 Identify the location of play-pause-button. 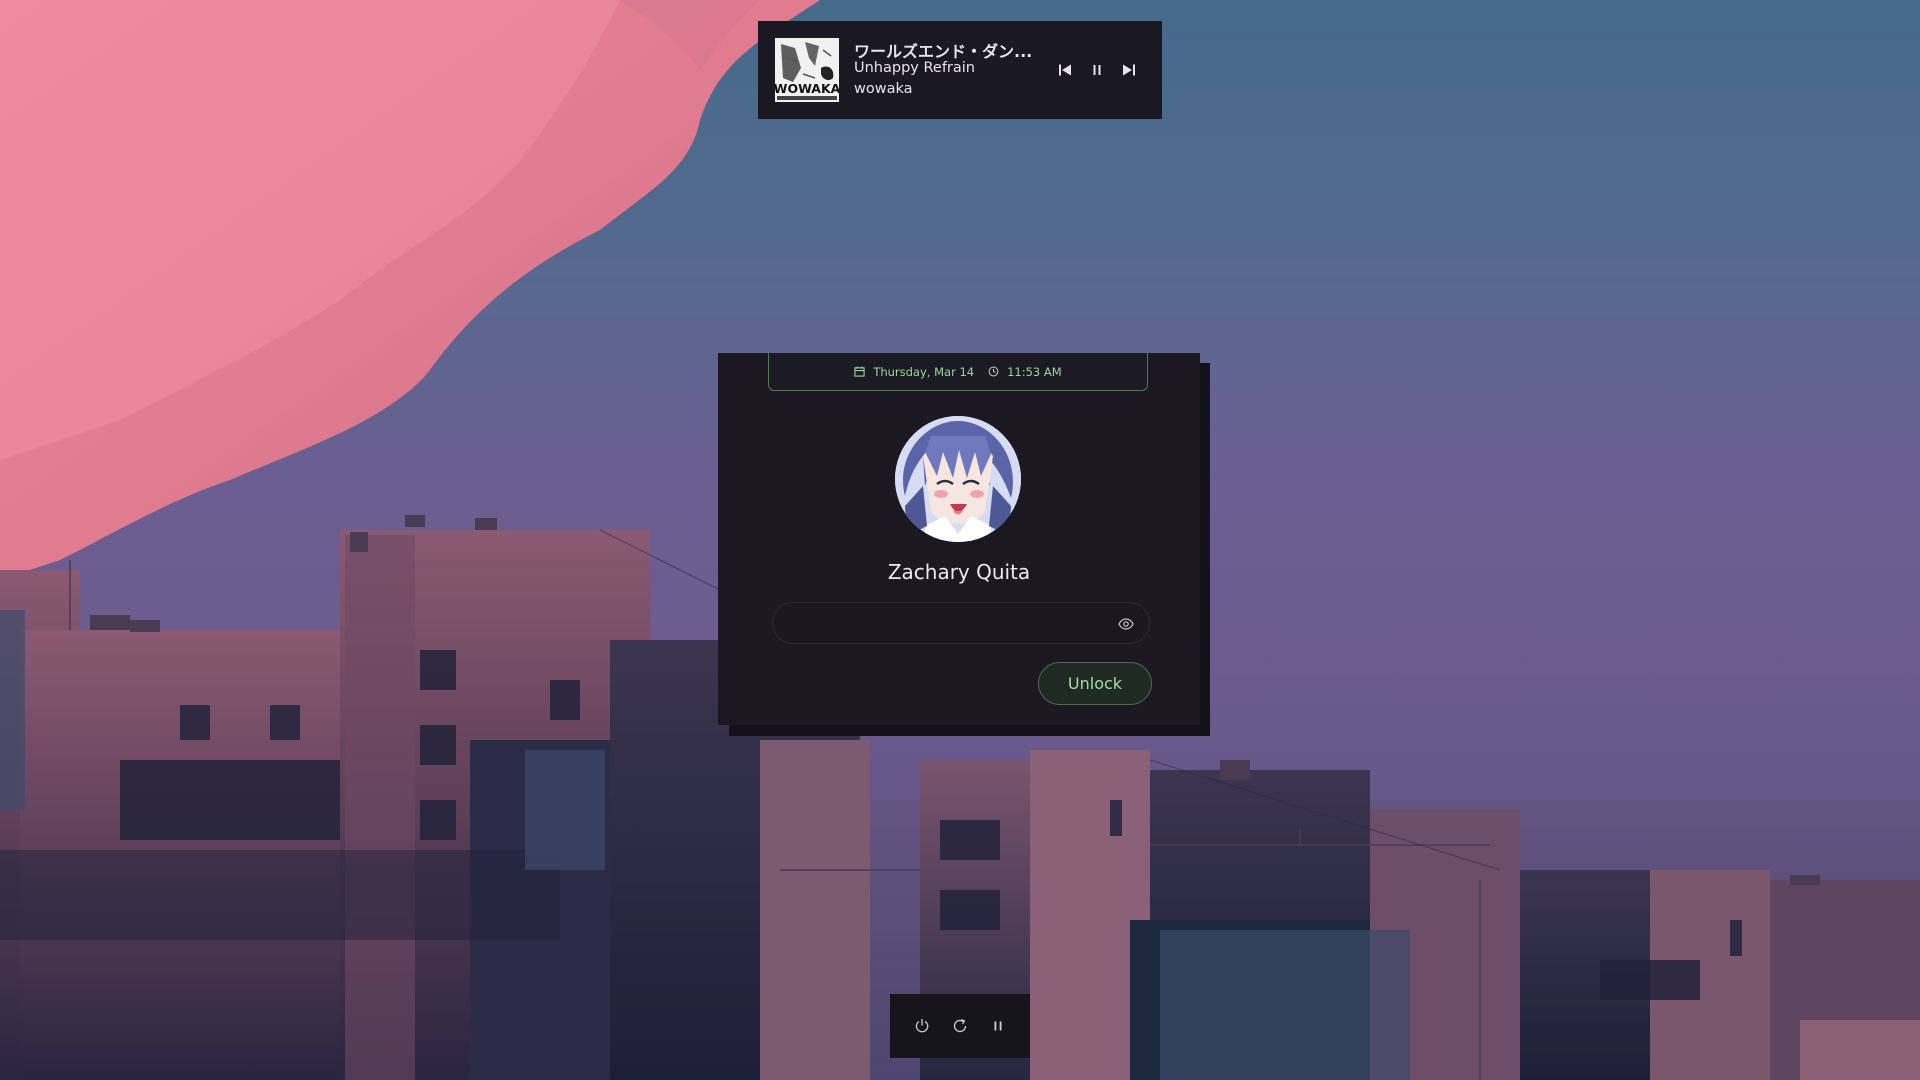
(1097, 70).